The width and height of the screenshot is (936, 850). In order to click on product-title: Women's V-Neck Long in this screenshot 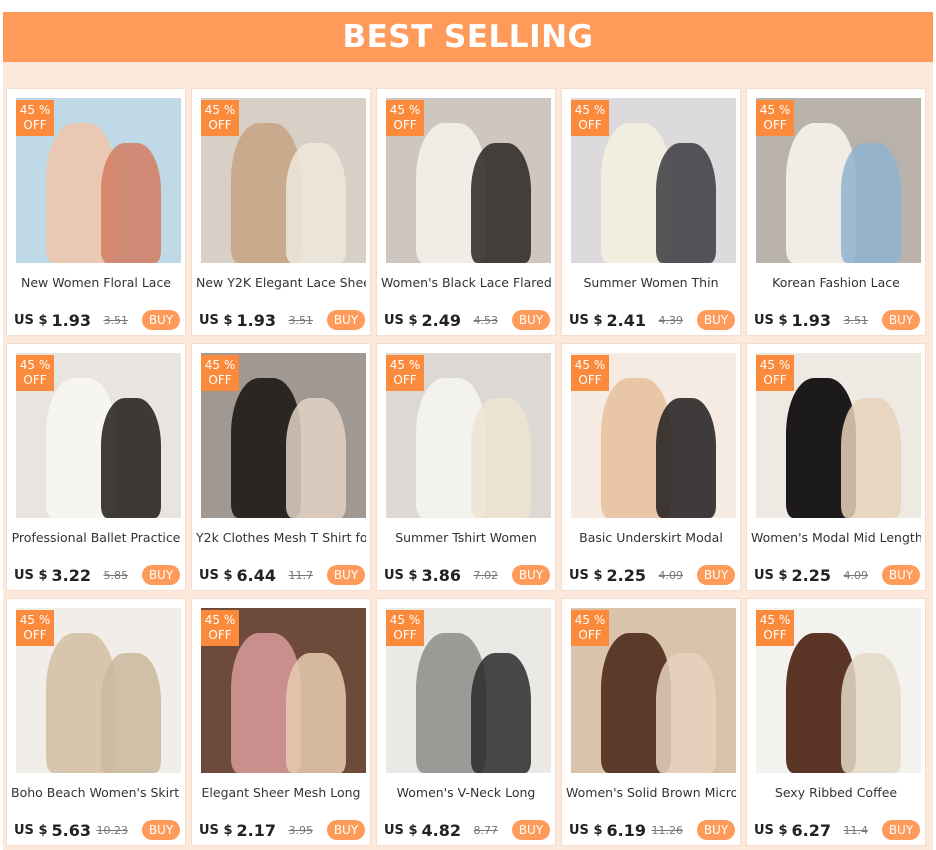, I will do `click(466, 792)`.